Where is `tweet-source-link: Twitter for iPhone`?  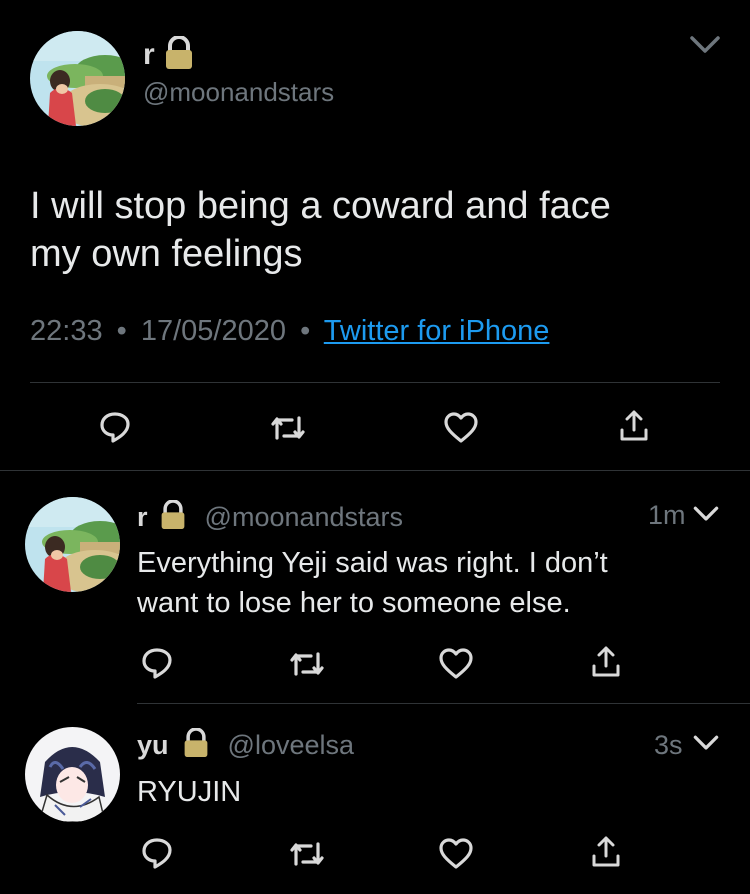
tweet-source-link: Twitter for iPhone is located at coordinates (437, 331).